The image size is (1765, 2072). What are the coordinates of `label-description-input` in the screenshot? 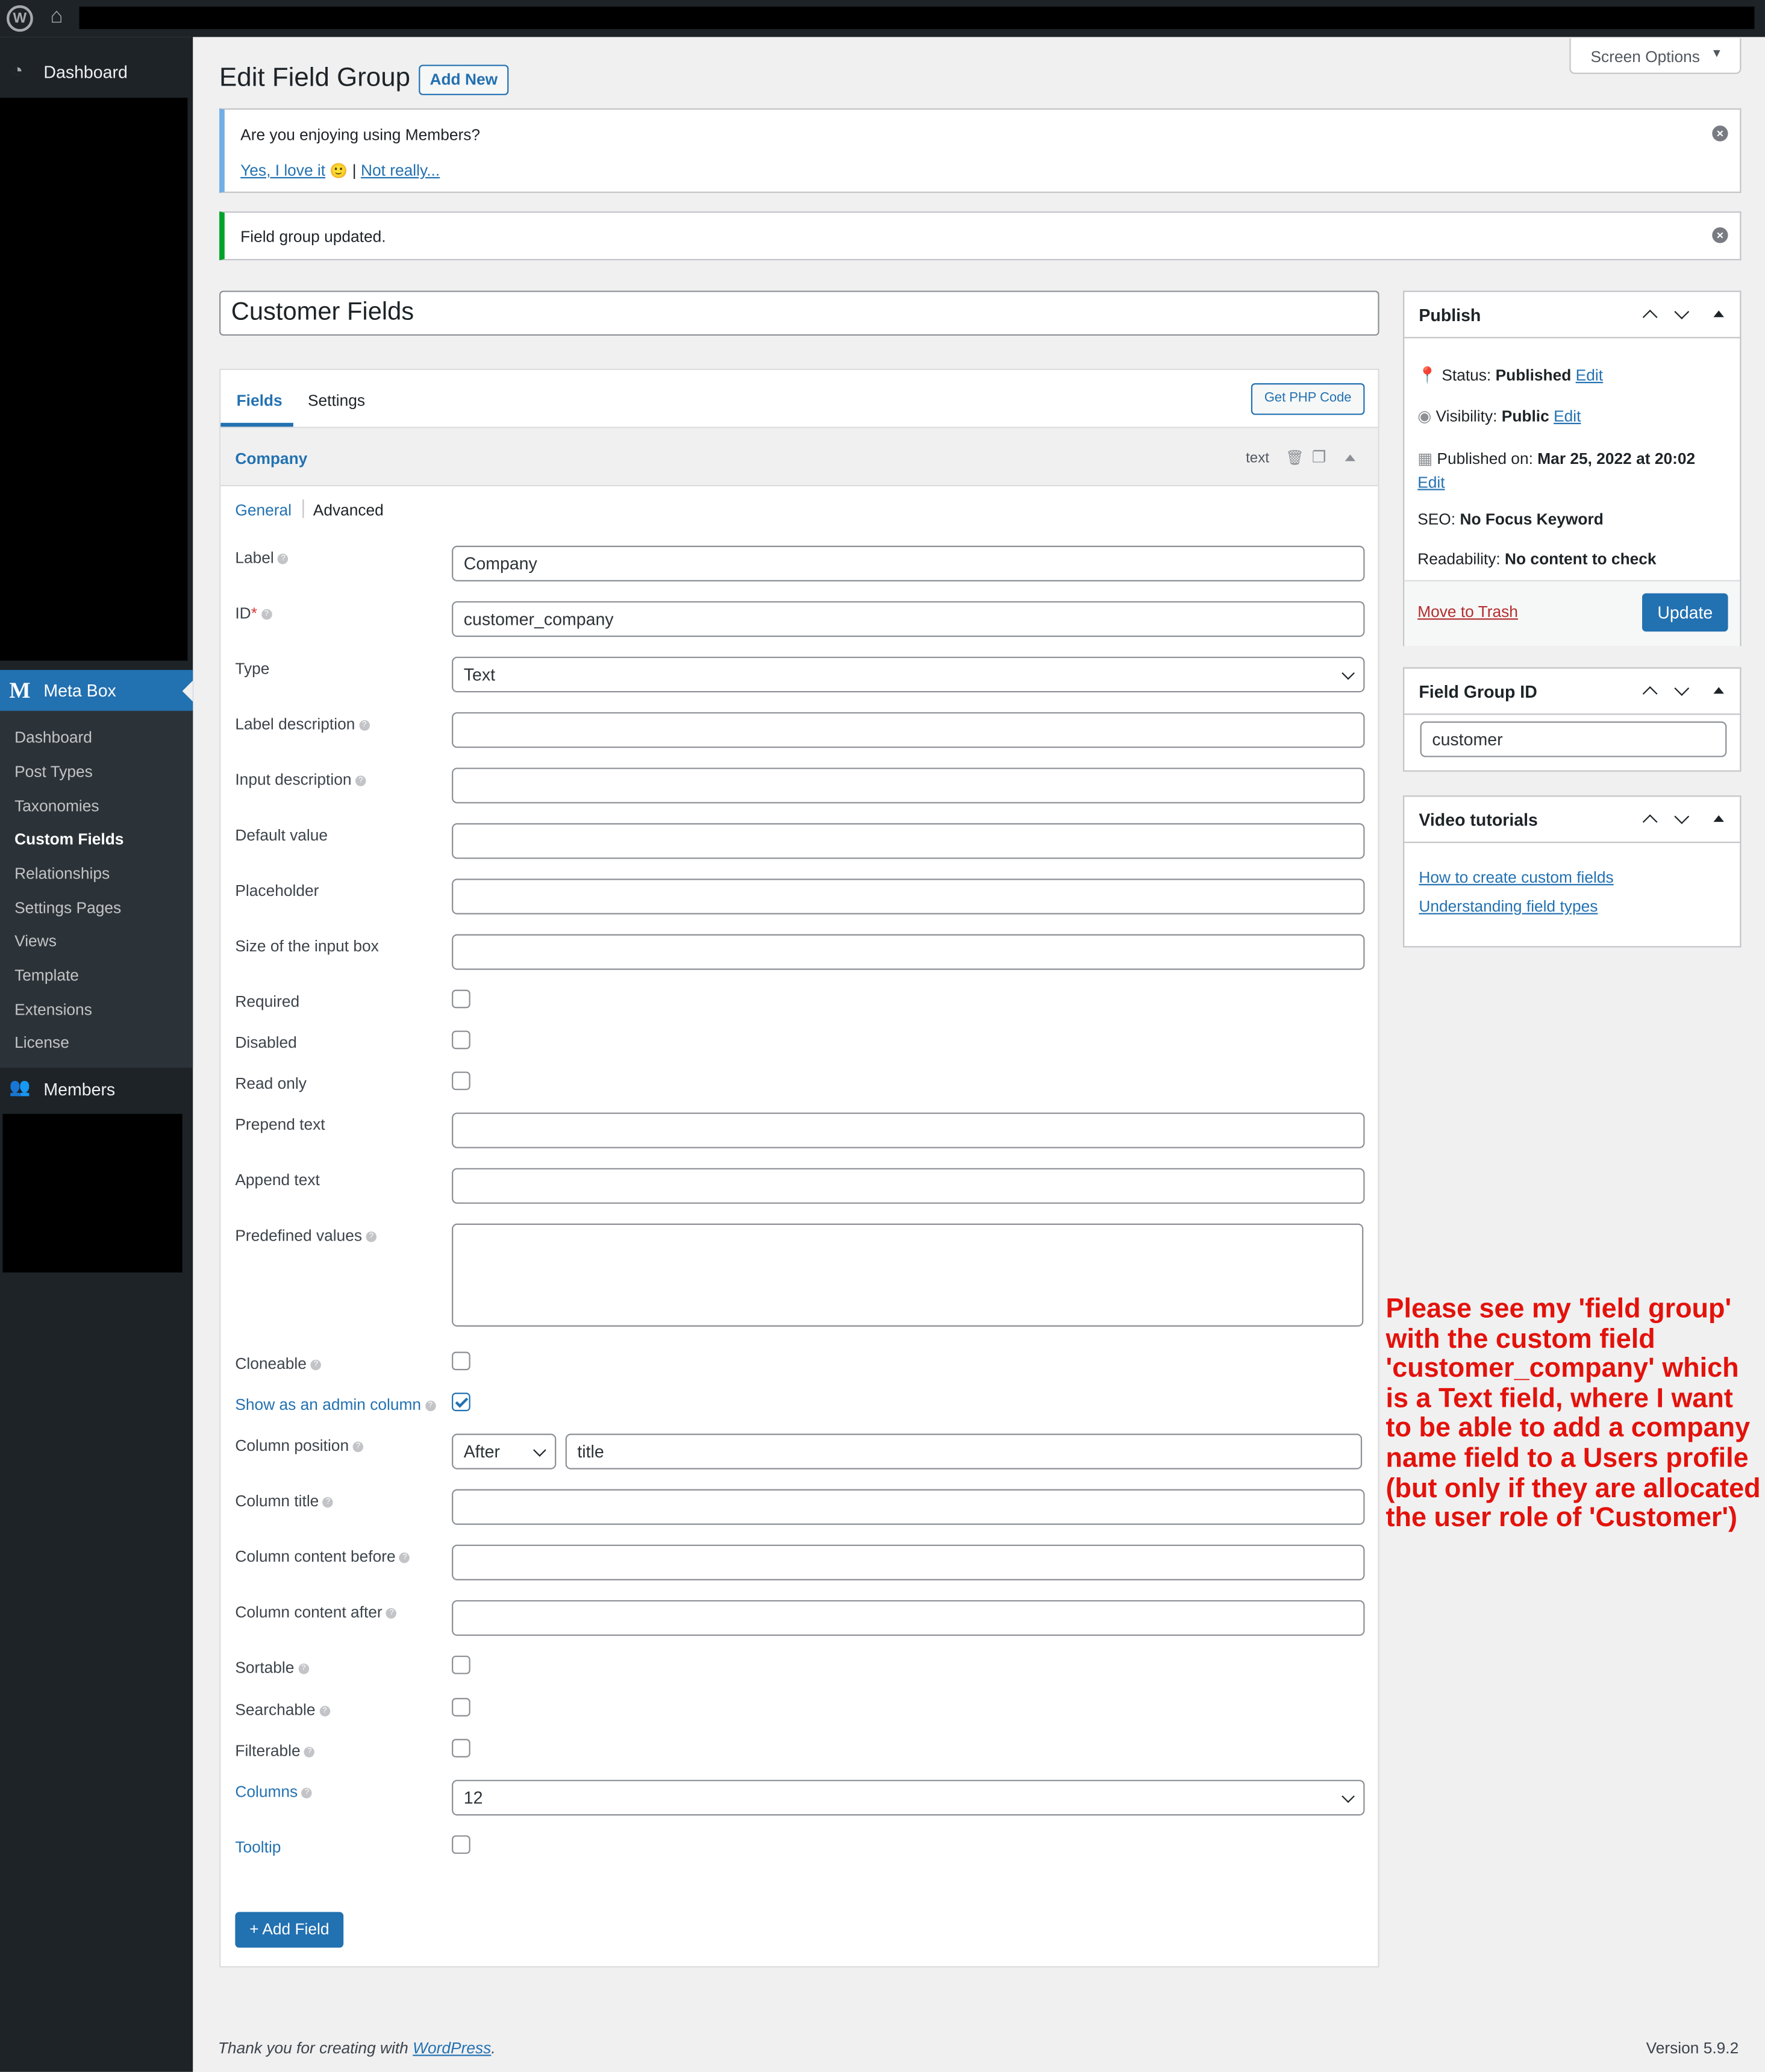 It's located at (908, 730).